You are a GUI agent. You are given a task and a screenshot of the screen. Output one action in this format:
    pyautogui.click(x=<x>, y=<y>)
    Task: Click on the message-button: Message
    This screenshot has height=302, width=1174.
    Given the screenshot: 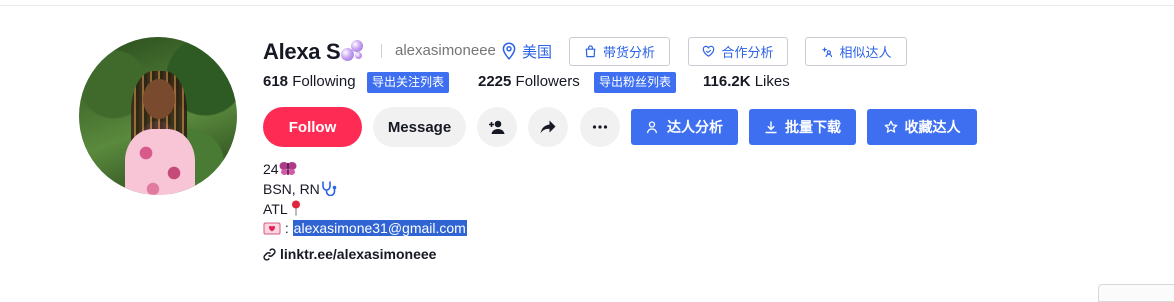 What is the action you would take?
    pyautogui.click(x=419, y=127)
    